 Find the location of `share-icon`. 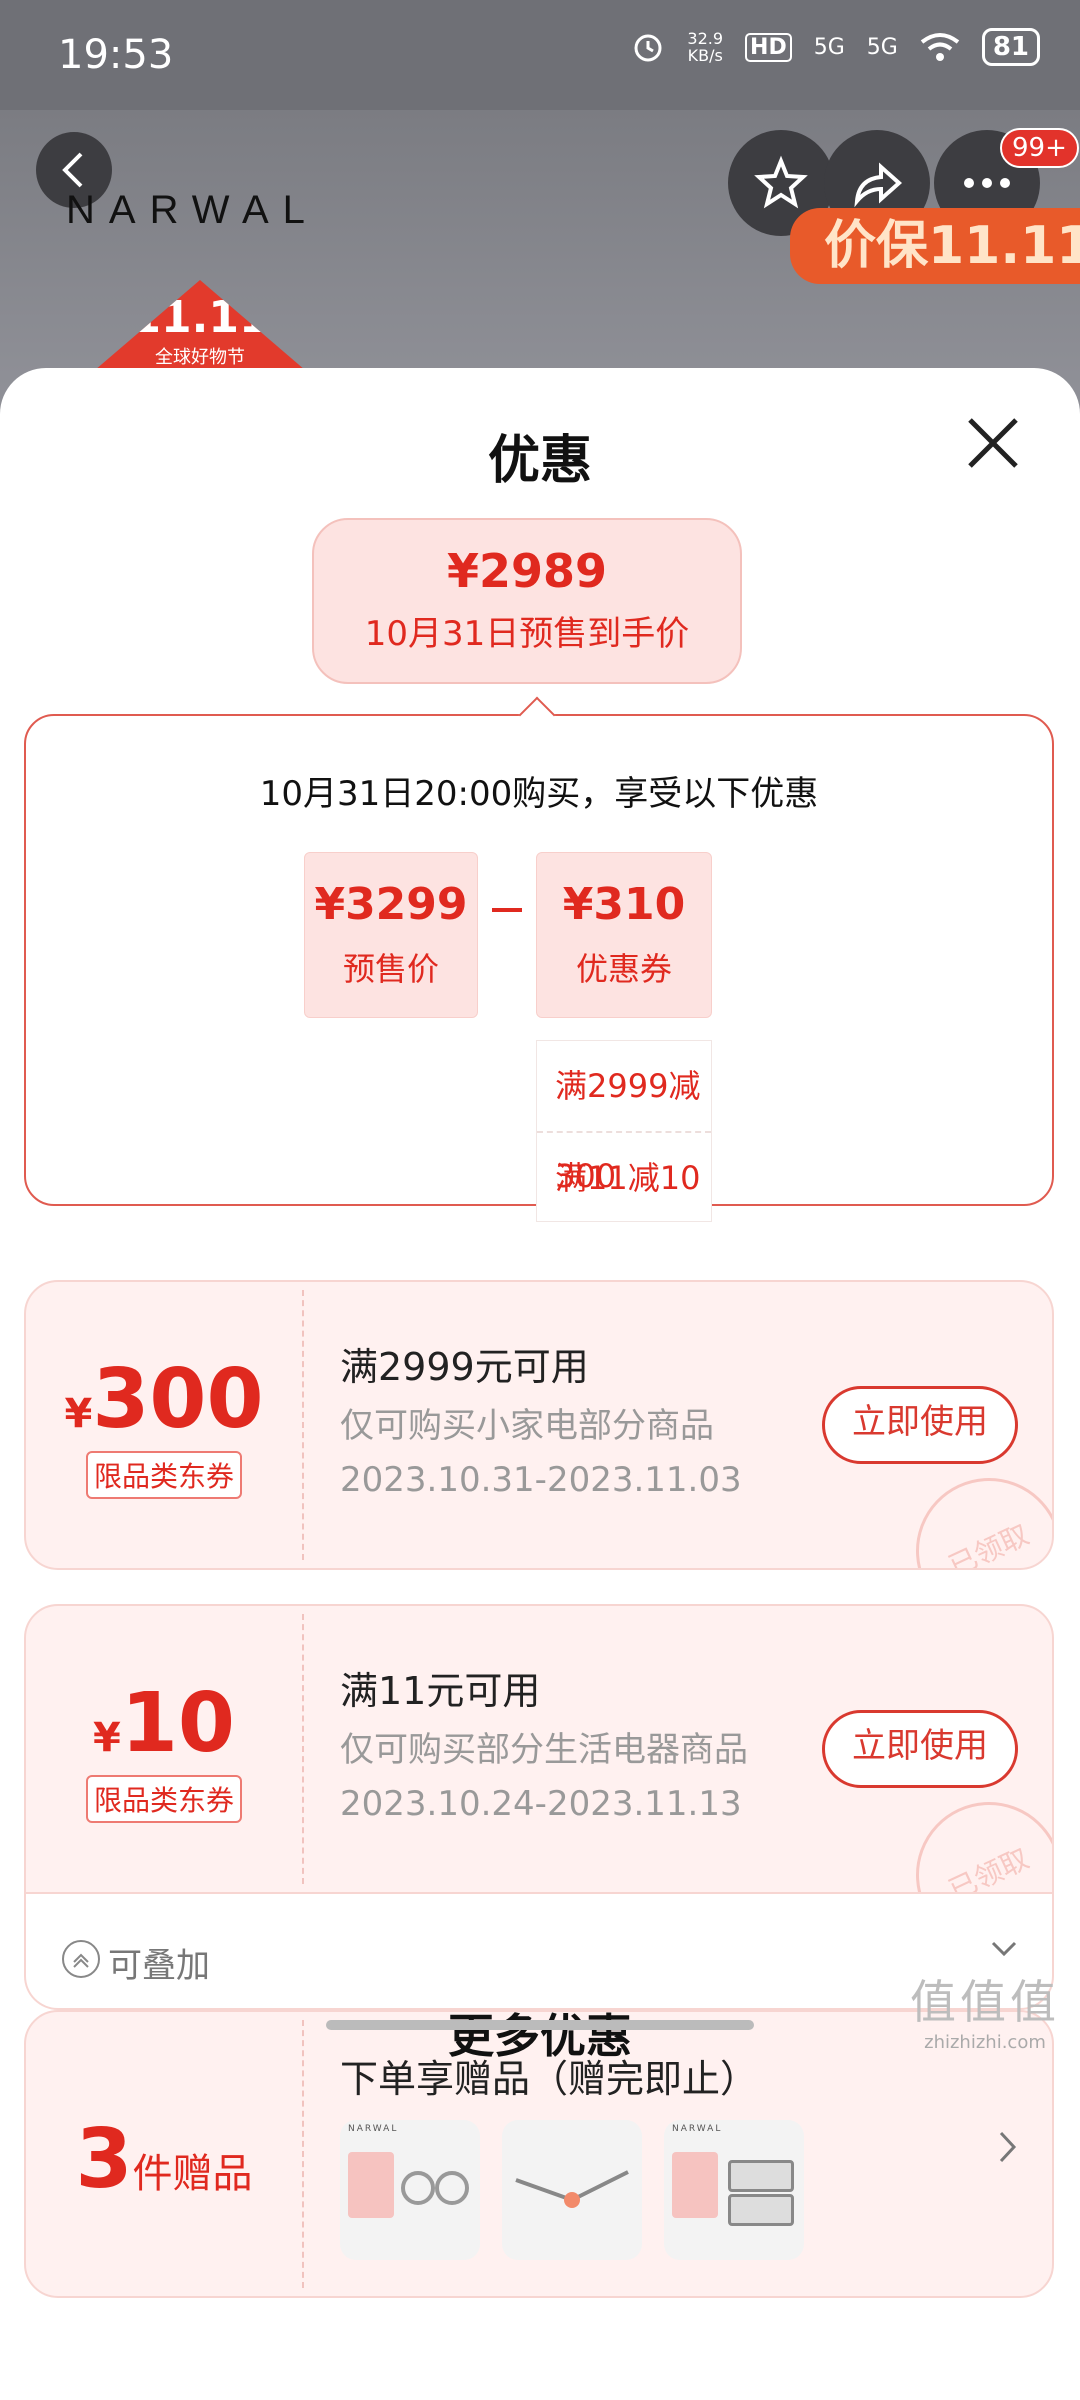

share-icon is located at coordinates (878, 185).